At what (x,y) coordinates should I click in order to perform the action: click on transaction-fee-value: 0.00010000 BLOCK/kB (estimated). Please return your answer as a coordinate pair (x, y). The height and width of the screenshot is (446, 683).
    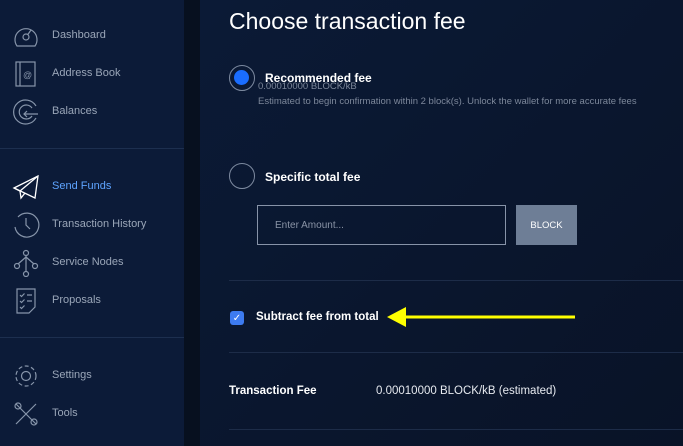
    Looking at the image, I should click on (466, 391).